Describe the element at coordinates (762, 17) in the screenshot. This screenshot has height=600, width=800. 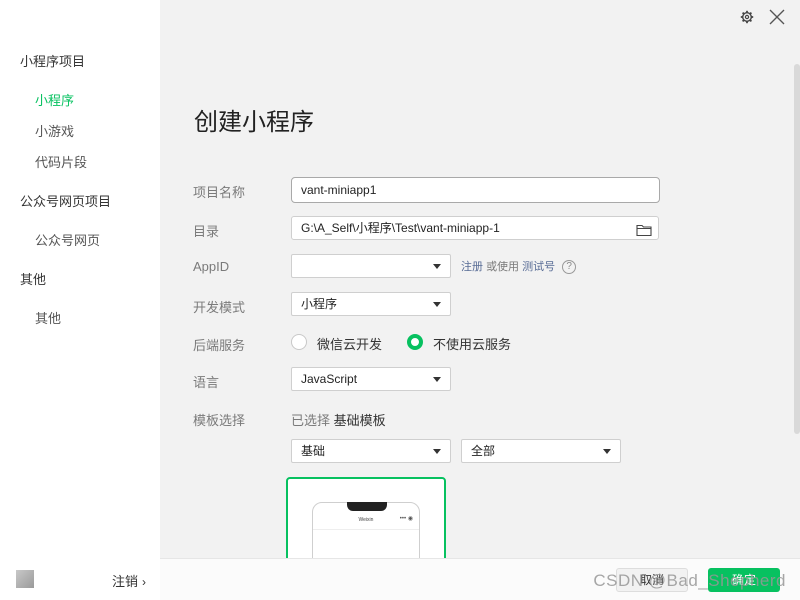
I see `window-controls` at that location.